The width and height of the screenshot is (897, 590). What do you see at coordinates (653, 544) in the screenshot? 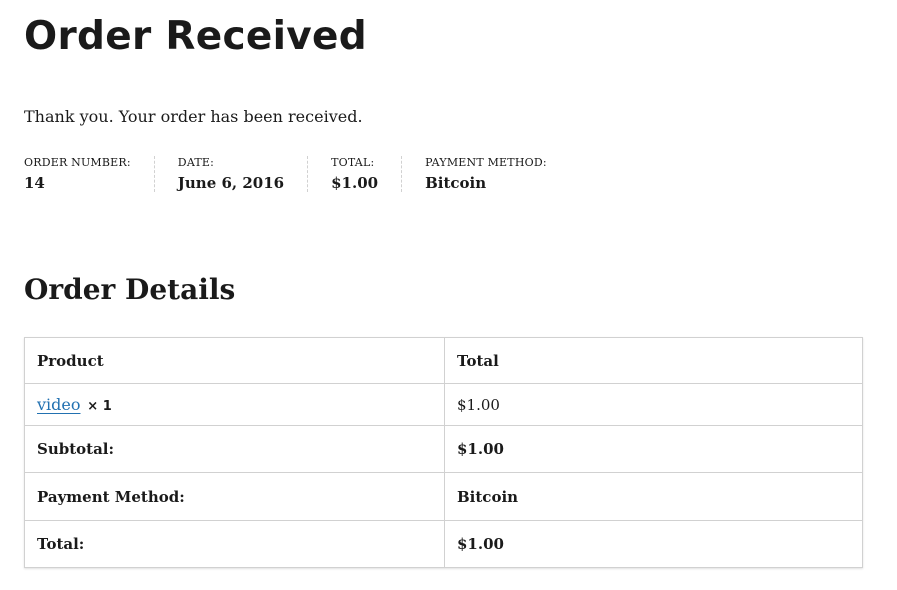
I see `grand-total-value: $1.00` at bounding box center [653, 544].